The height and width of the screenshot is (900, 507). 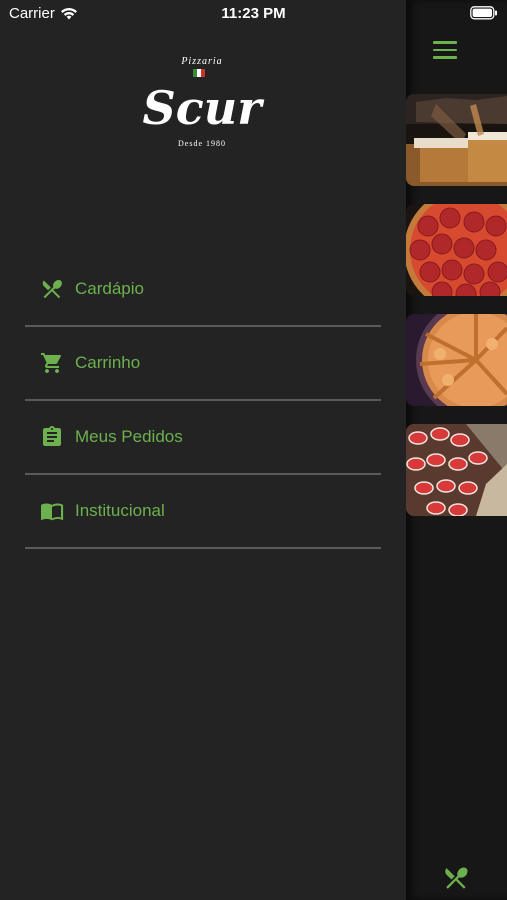 What do you see at coordinates (202, 143) in the screenshot?
I see `svg-text: Desde 1980` at bounding box center [202, 143].